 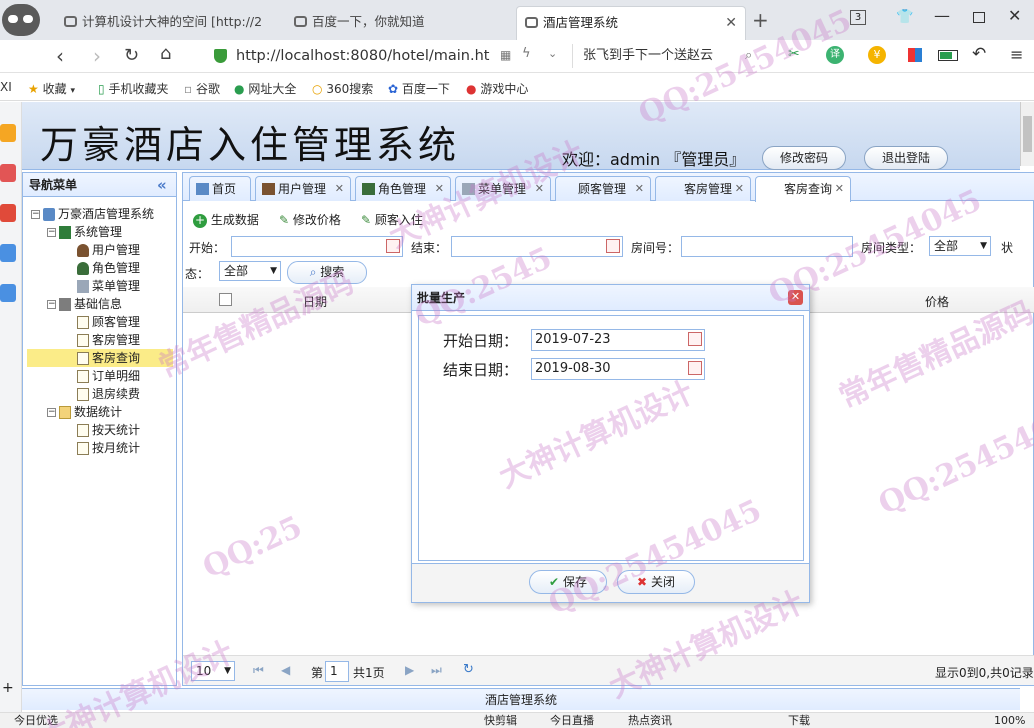 What do you see at coordinates (108, 394) in the screenshot?
I see `sidebar-item-checkout: 退房续费` at bounding box center [108, 394].